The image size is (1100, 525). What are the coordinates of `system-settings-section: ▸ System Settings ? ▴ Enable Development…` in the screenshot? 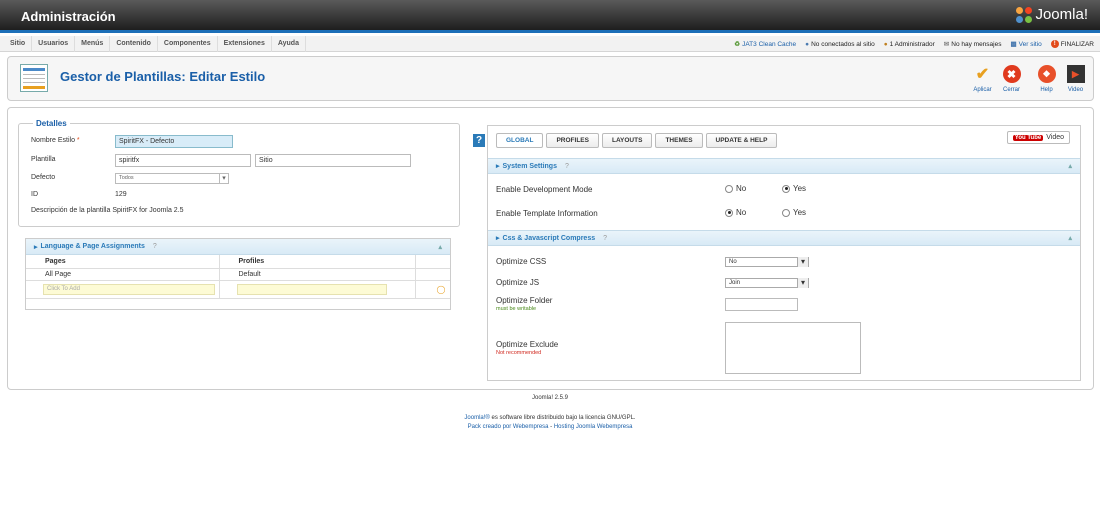 It's located at (784, 194).